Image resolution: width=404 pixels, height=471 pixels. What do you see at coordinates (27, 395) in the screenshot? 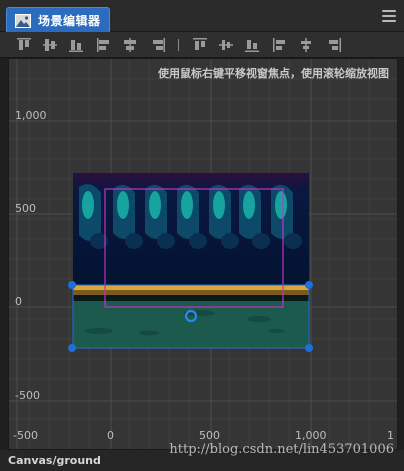
I see `y-axis-label-neg500: -500` at bounding box center [27, 395].